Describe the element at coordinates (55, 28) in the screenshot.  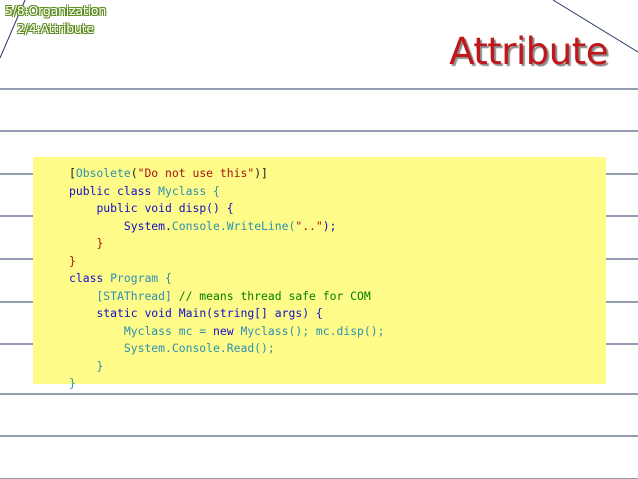
I see `breadcrumb-subsection: 2/4:Attribute` at that location.